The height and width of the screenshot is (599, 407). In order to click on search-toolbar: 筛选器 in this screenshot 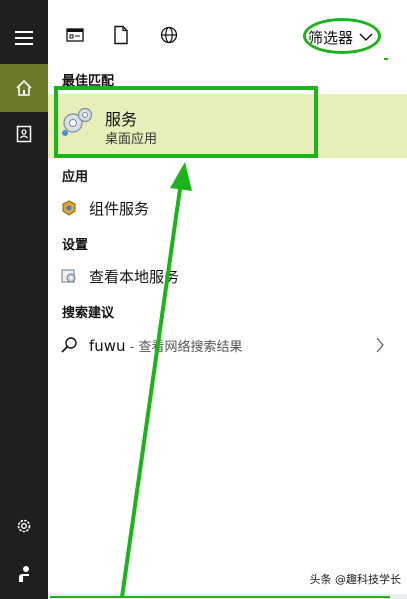, I will do `click(227, 31)`.